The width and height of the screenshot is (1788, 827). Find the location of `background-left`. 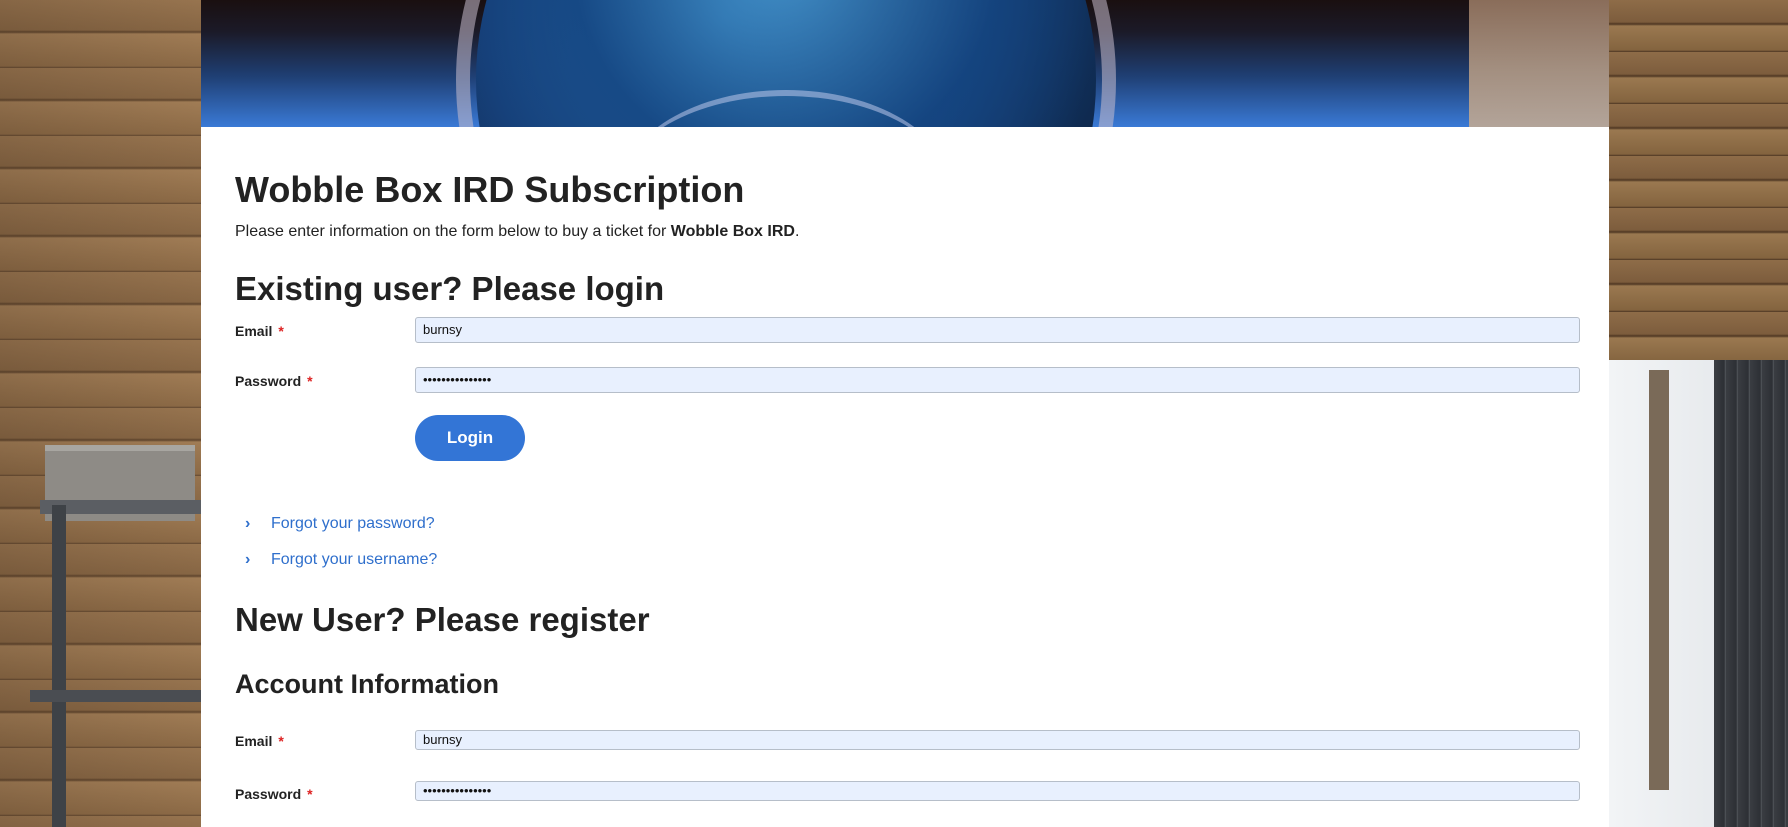

background-left is located at coordinates (100, 413).